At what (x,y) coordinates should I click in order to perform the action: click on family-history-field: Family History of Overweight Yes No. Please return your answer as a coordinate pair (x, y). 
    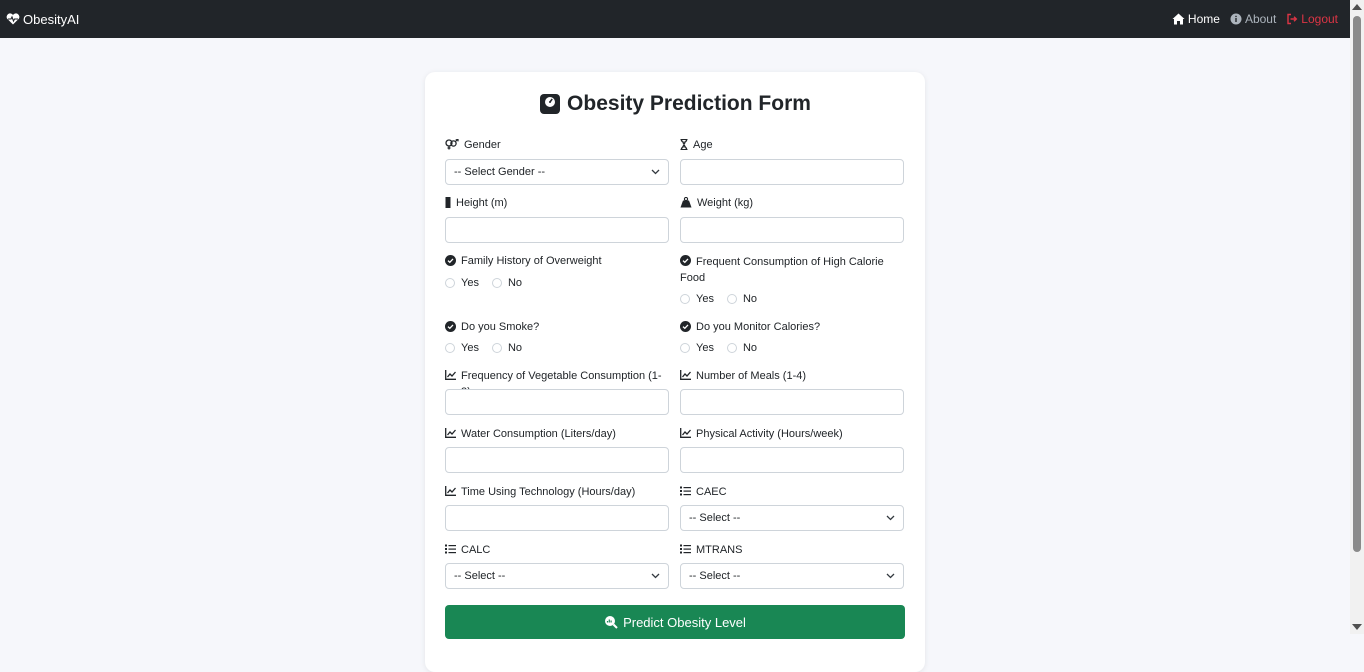
    Looking at the image, I should click on (557, 271).